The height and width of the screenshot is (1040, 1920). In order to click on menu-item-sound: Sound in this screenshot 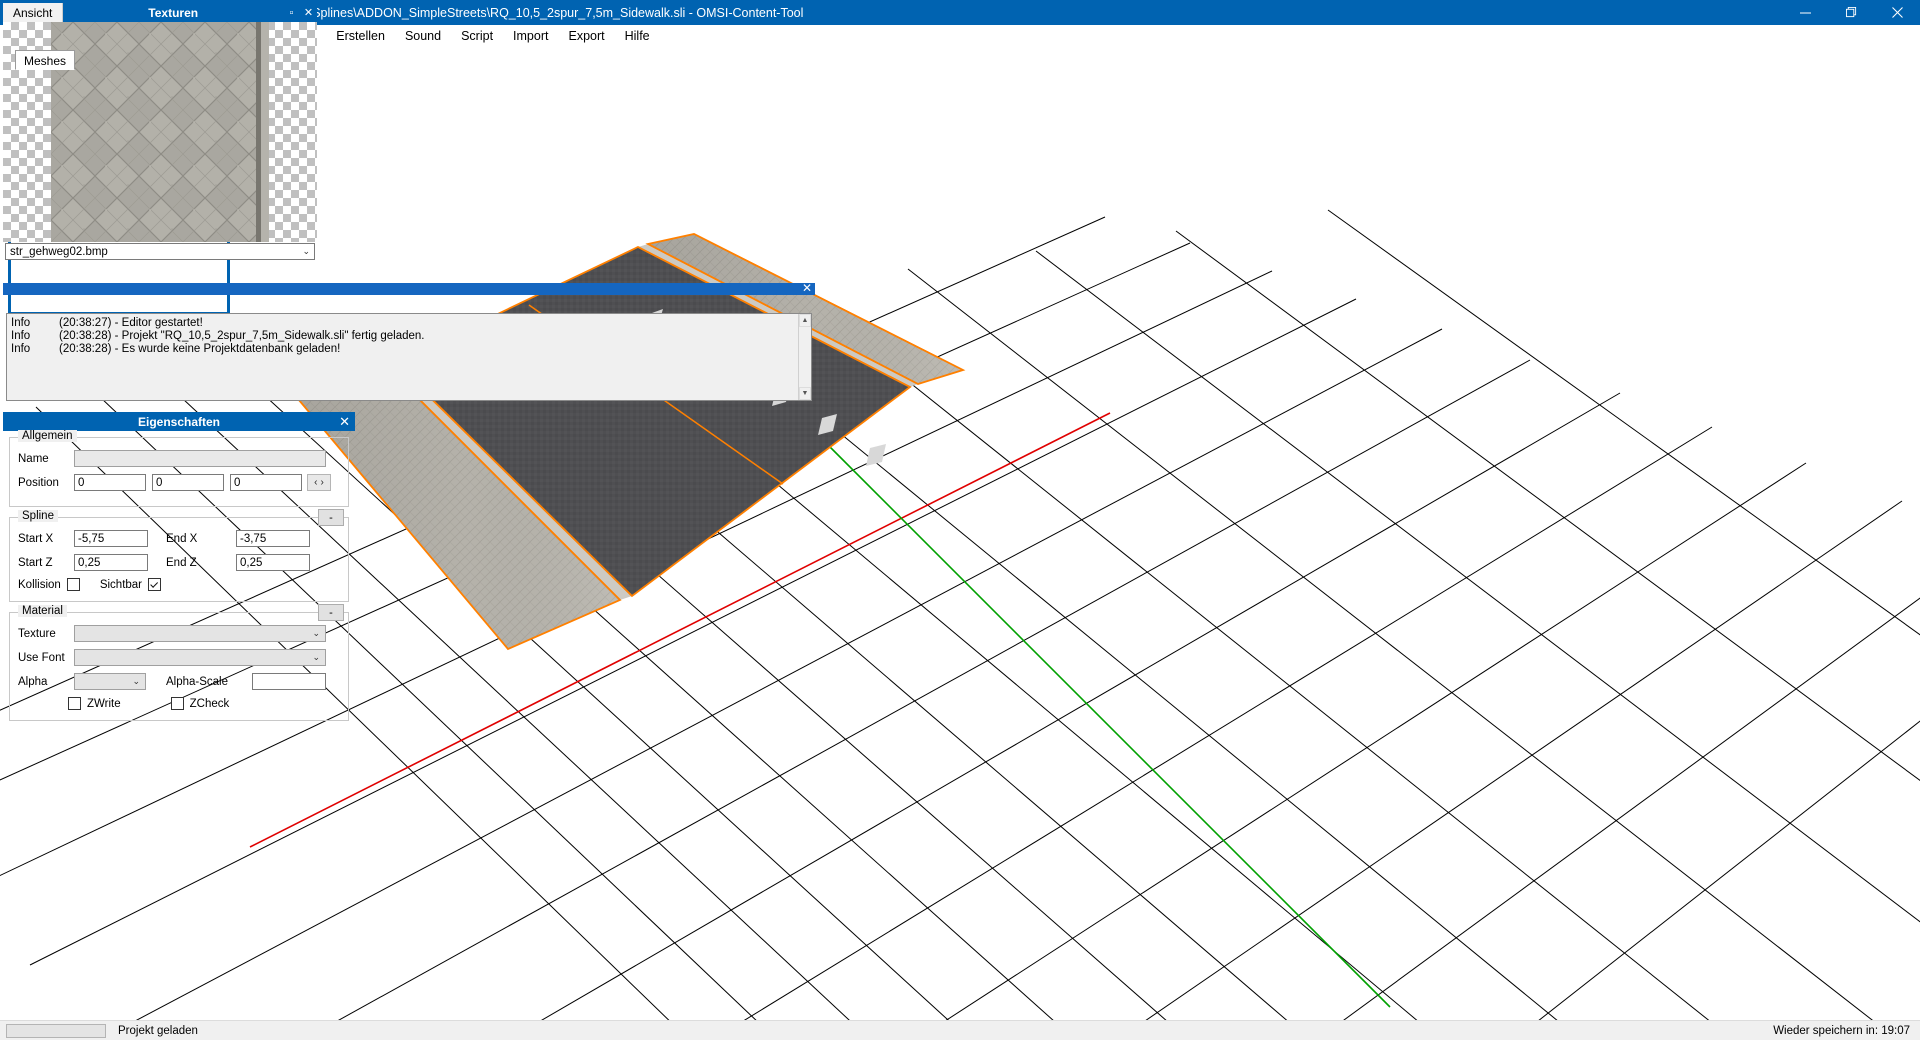, I will do `click(423, 36)`.